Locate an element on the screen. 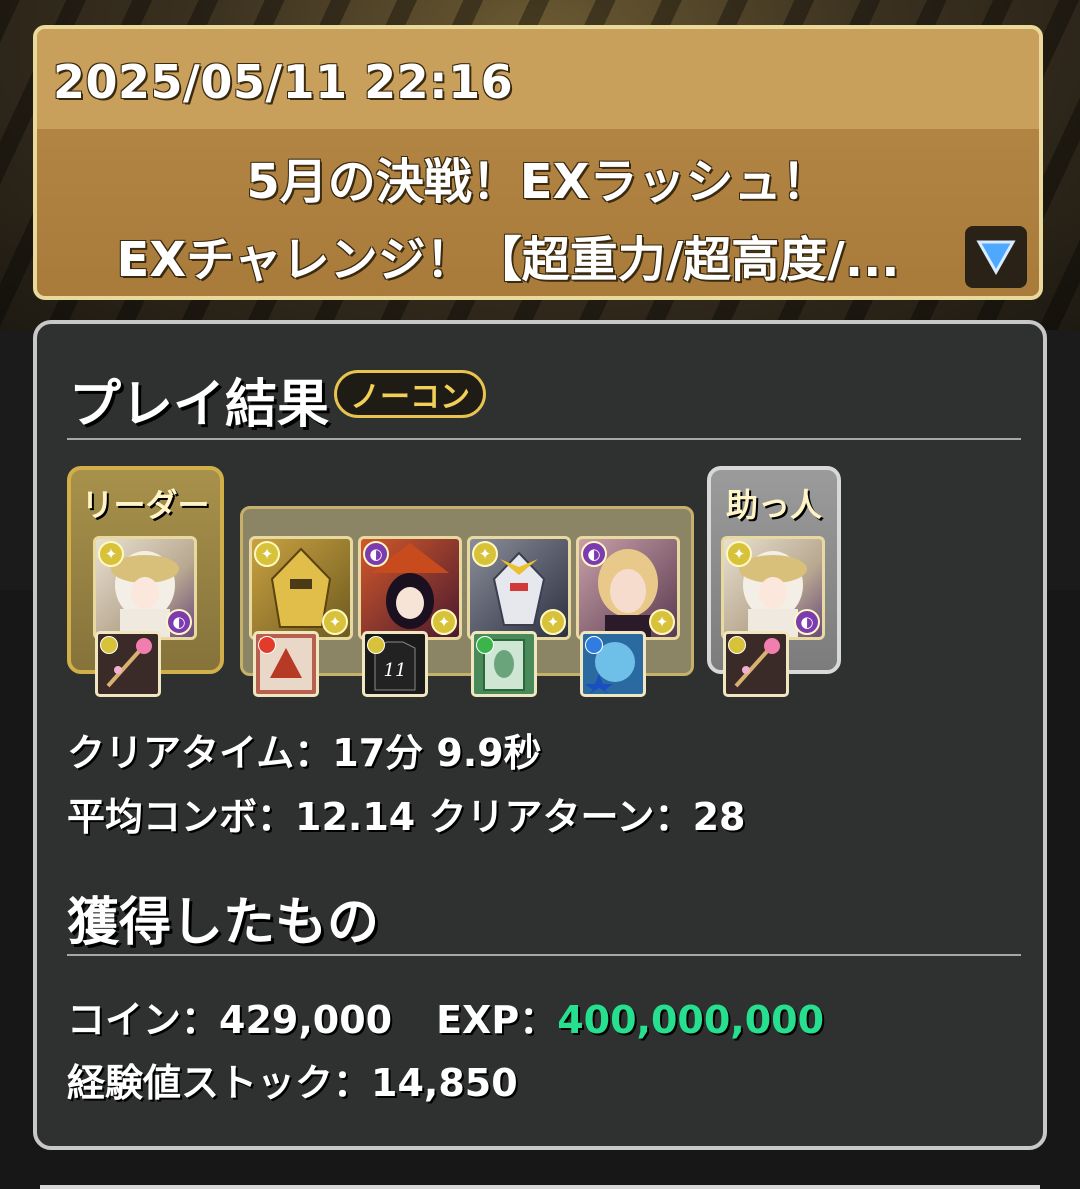  exp-value: 400,000,000 is located at coordinates (691, 1020).